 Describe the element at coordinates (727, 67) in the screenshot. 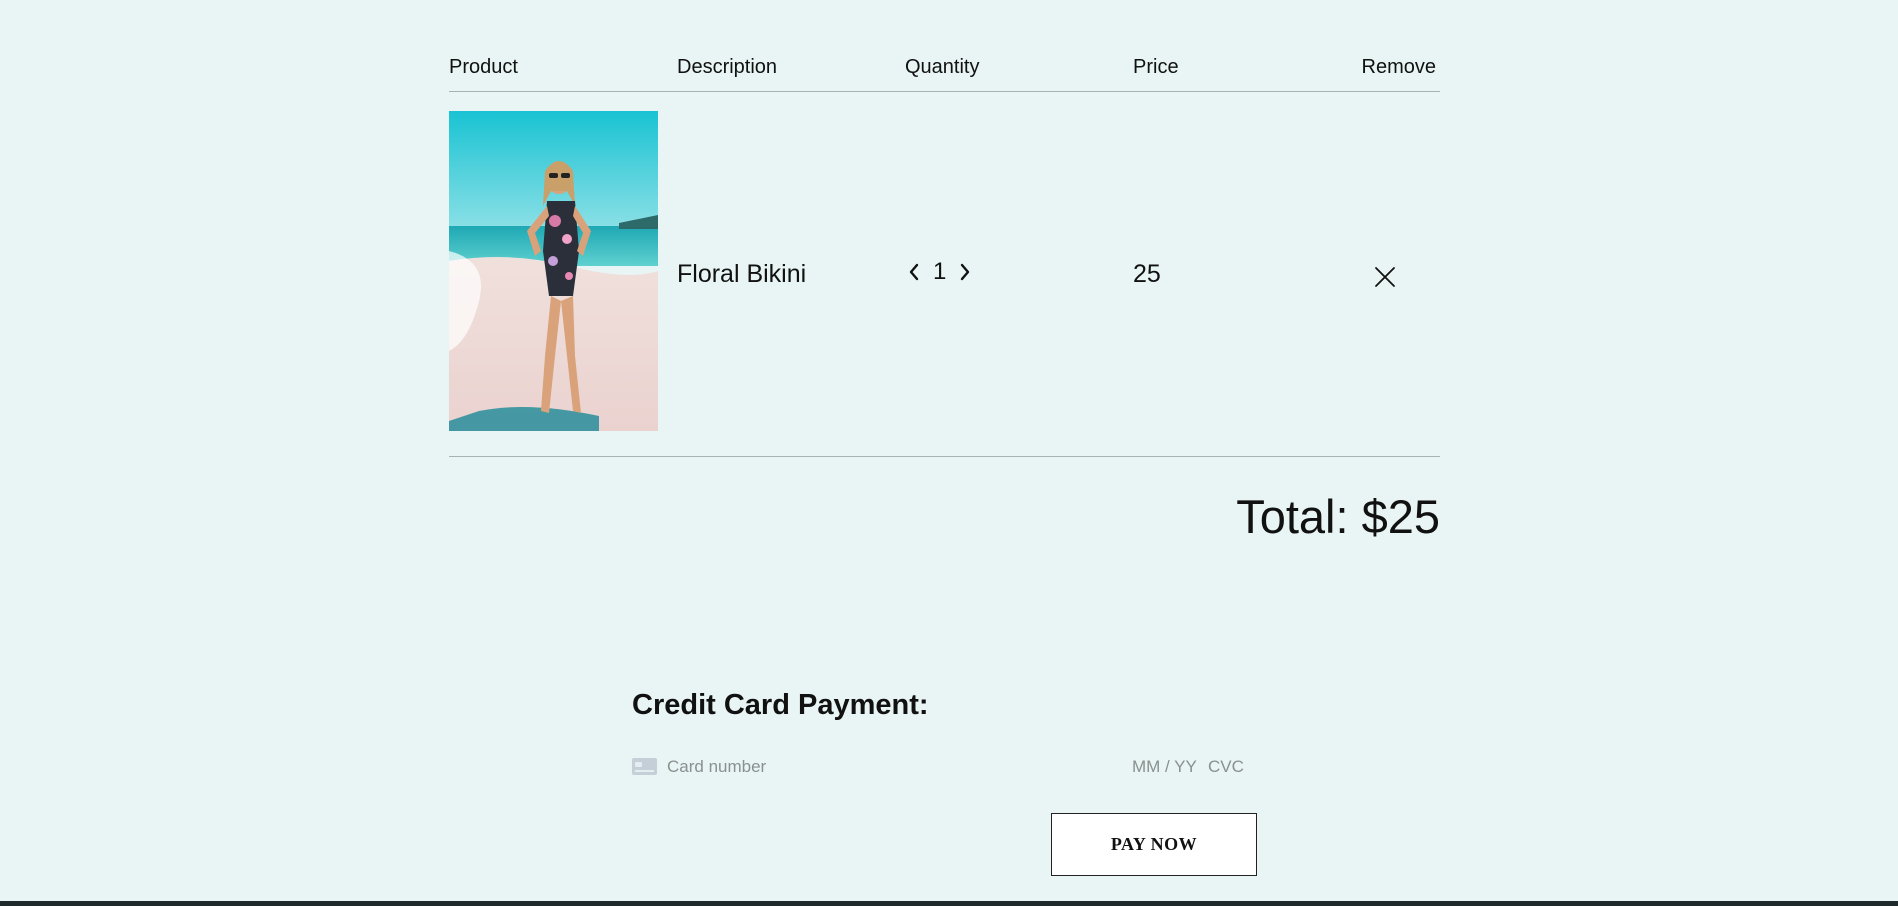

I see `header-description: Description` at that location.